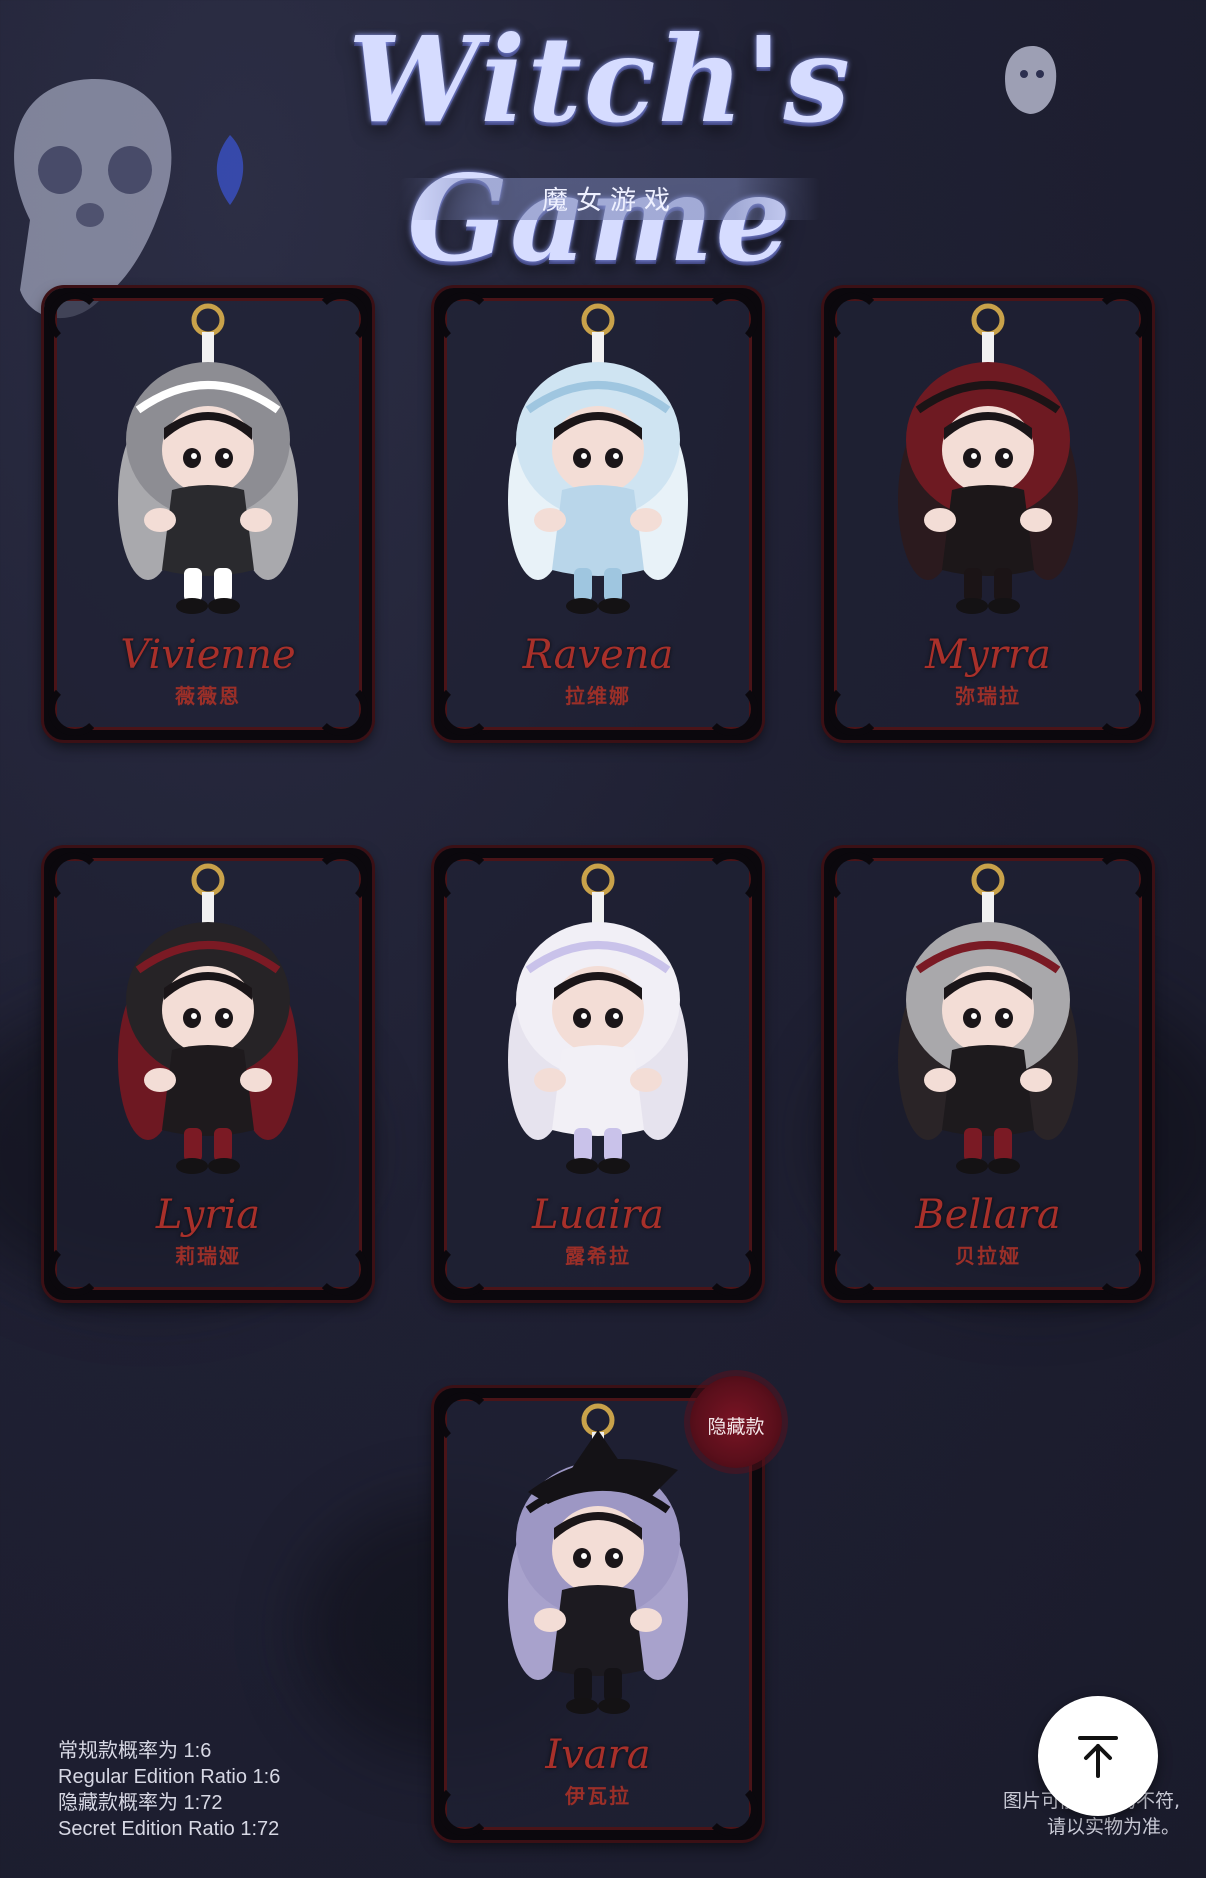 This screenshot has width=1206, height=1878. I want to click on character-card: Myrra 弥瑞拉, so click(988, 514).